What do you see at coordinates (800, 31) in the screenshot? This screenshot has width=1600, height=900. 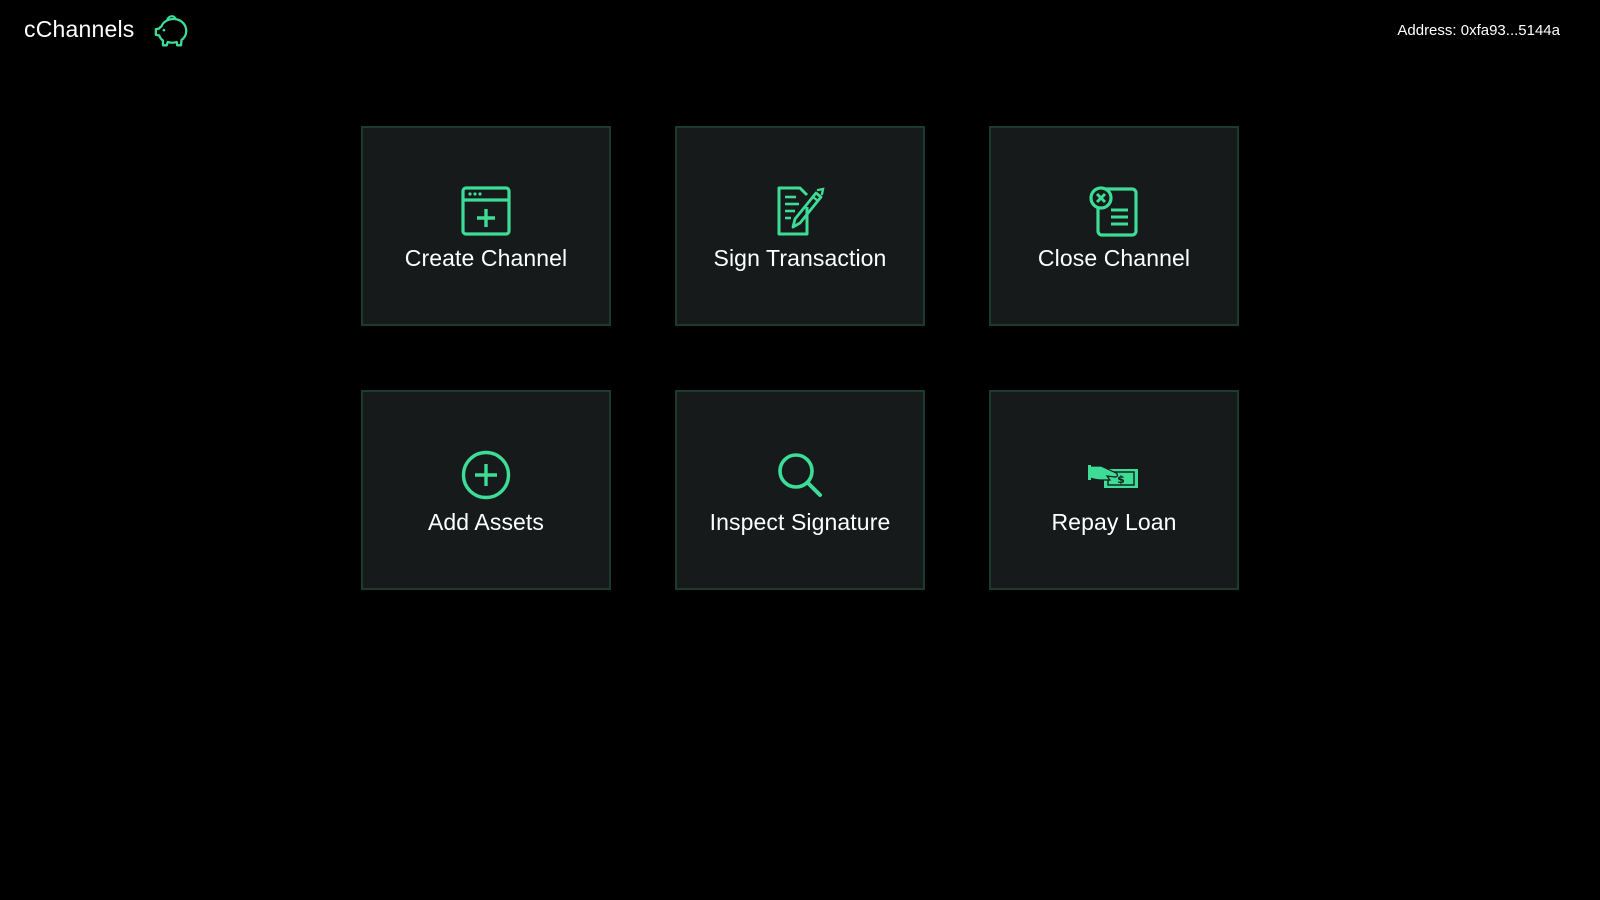 I see `top-bar: cChannels Address: 0xfa93...5144a` at bounding box center [800, 31].